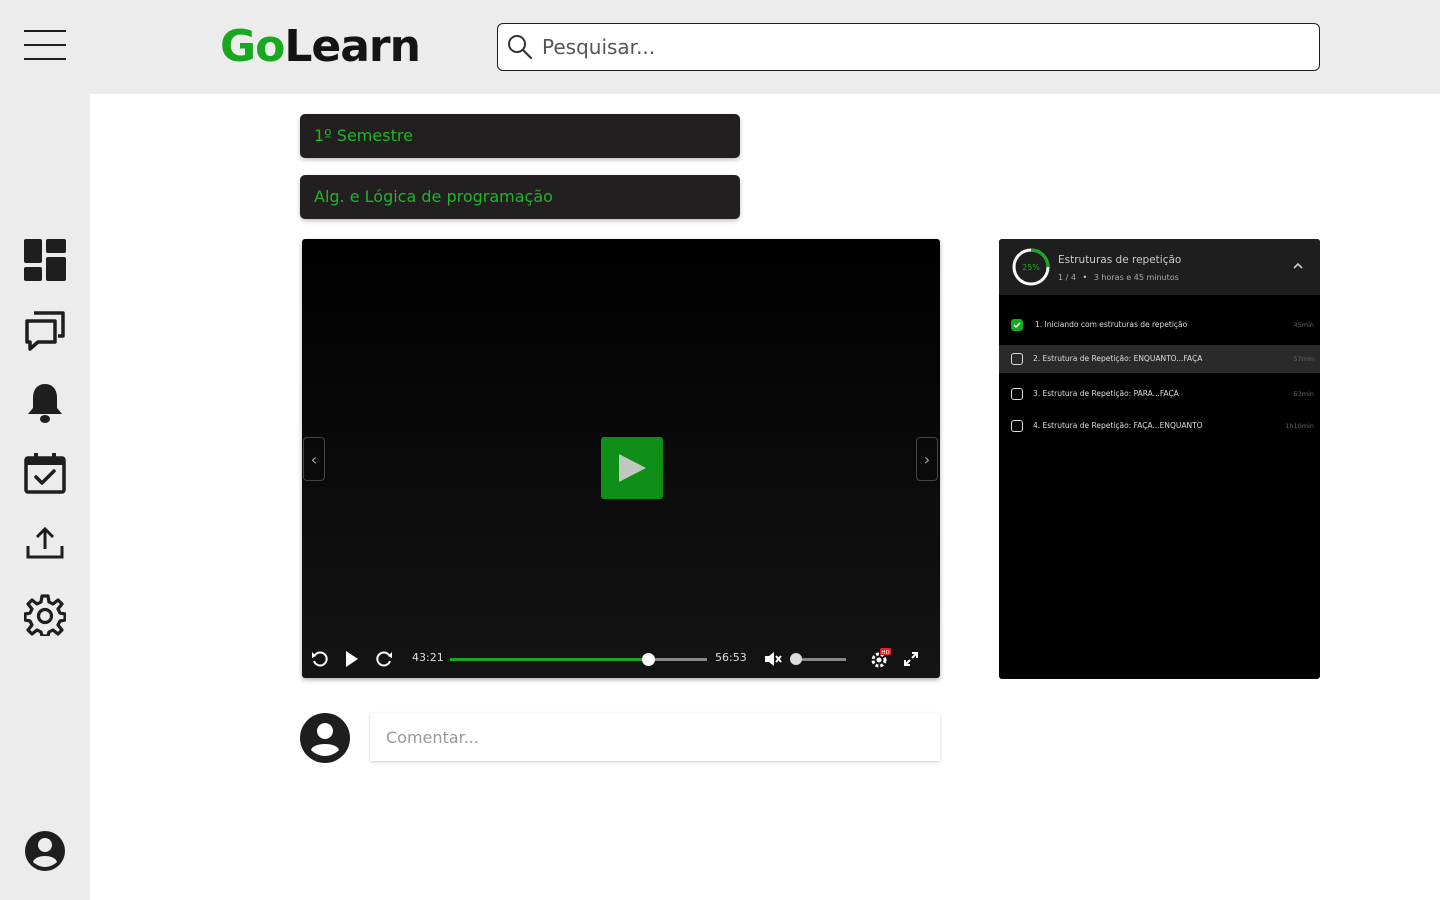  What do you see at coordinates (45, 45) in the screenshot?
I see `menu-icon` at bounding box center [45, 45].